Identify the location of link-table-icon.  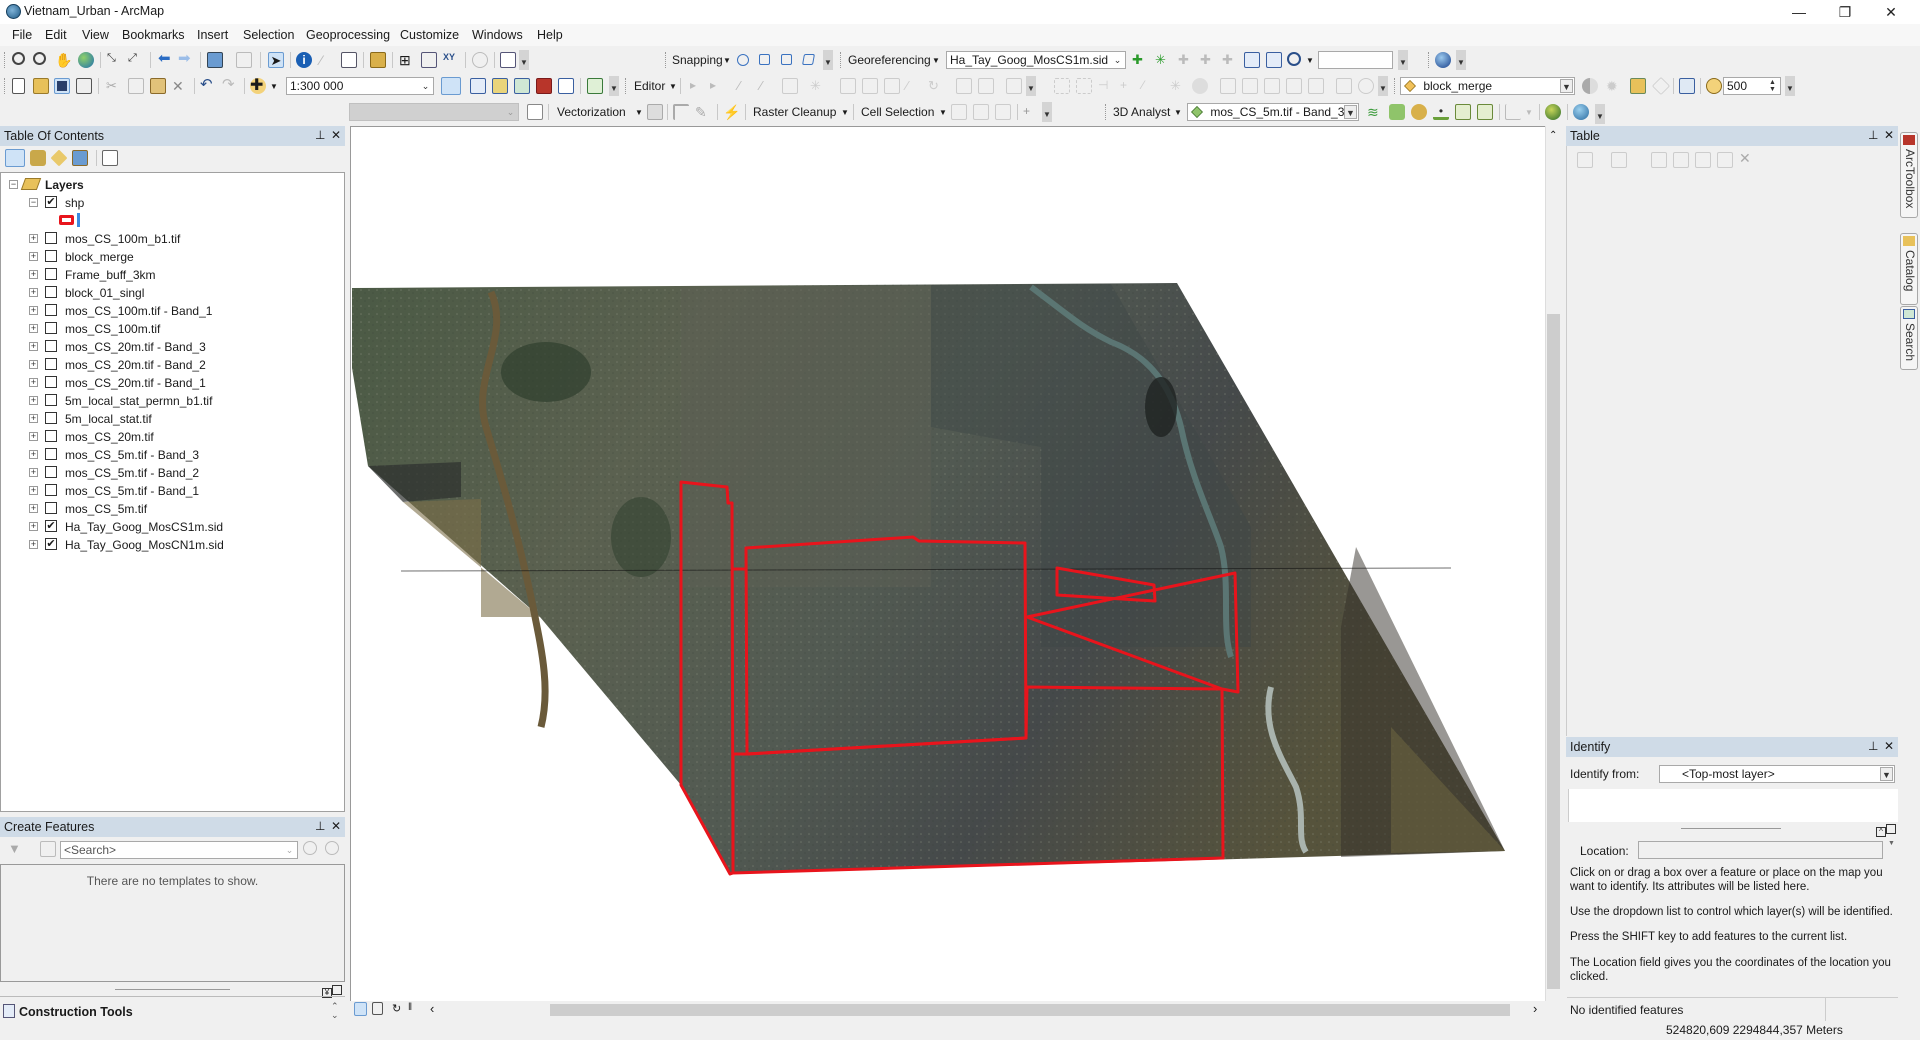
(1274, 60).